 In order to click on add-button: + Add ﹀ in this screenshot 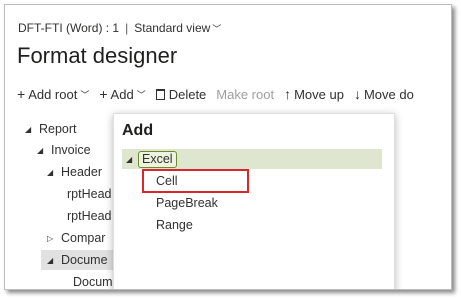, I will do `click(122, 94)`.